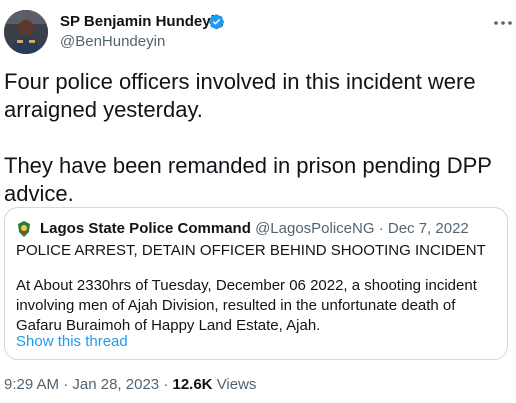 The height and width of the screenshot is (403, 516). What do you see at coordinates (26, 32) in the screenshot?
I see `author-avatar` at bounding box center [26, 32].